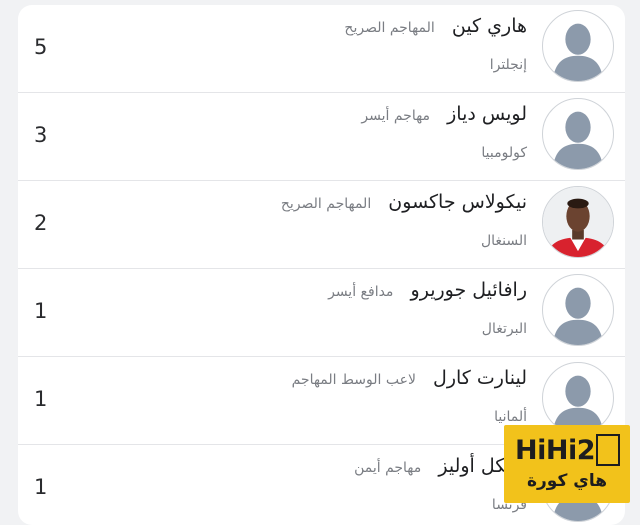 Image resolution: width=640 pixels, height=525 pixels. Describe the element at coordinates (480, 378) in the screenshot. I see `player-name: لينارت كارل` at that location.